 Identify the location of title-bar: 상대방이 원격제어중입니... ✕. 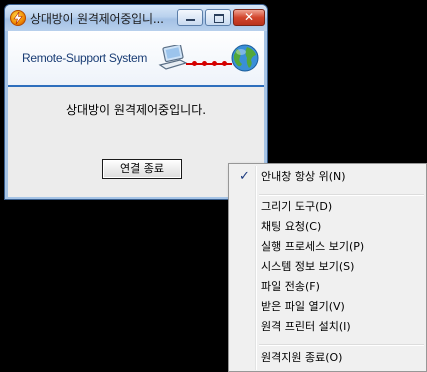
(136, 18).